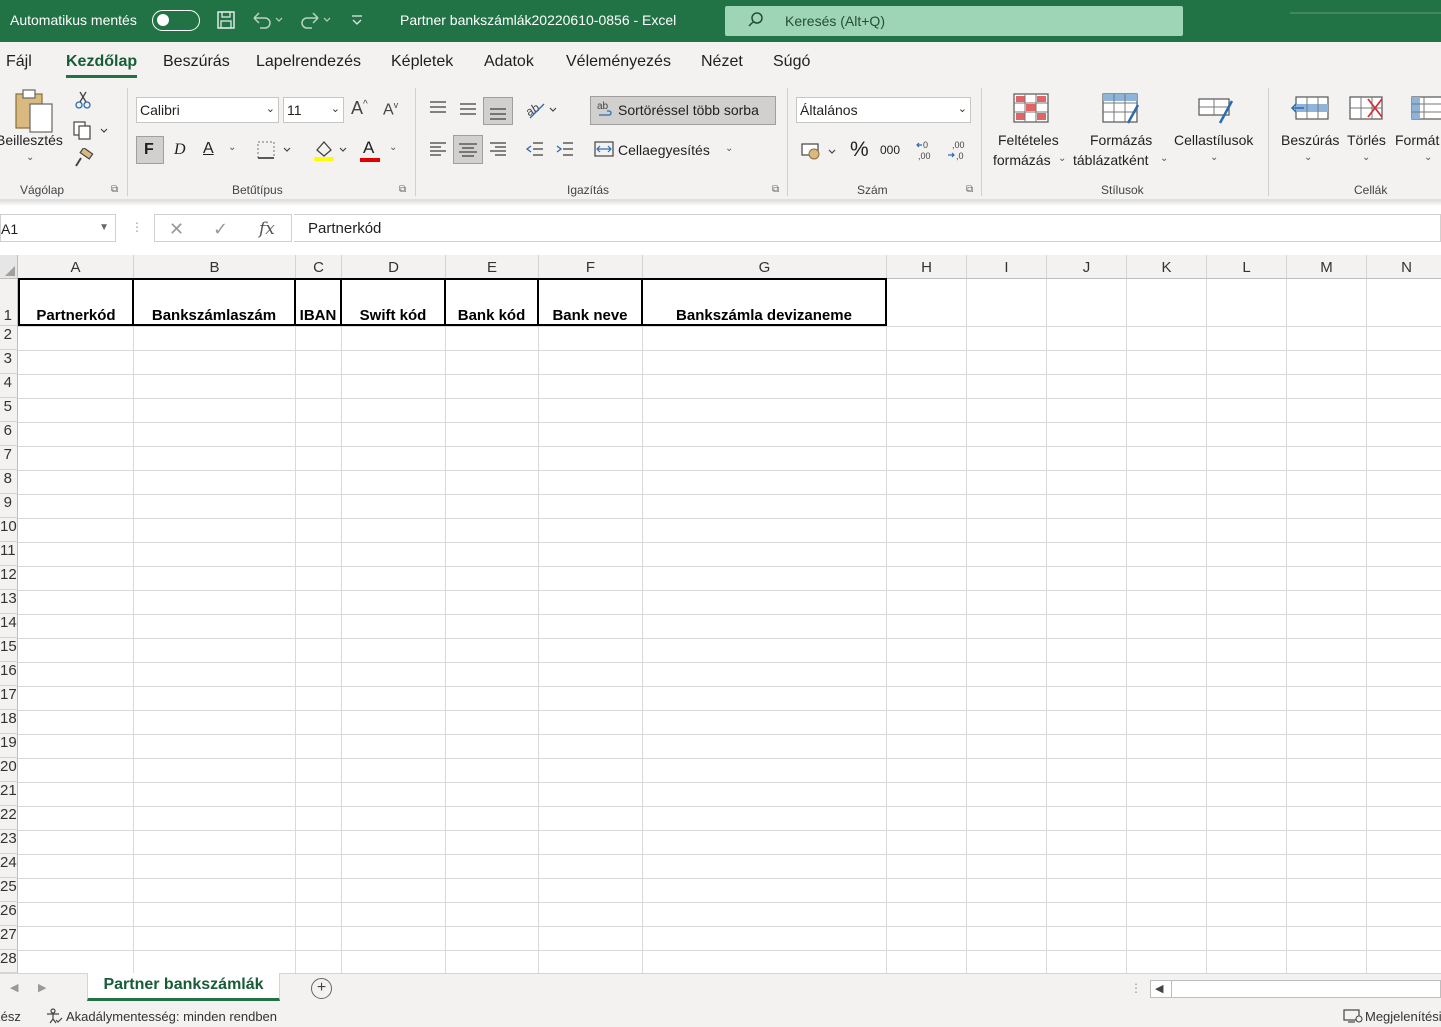 The image size is (1441, 1027). Describe the element at coordinates (368, 148) in the screenshot. I see `font-color-button: A` at that location.